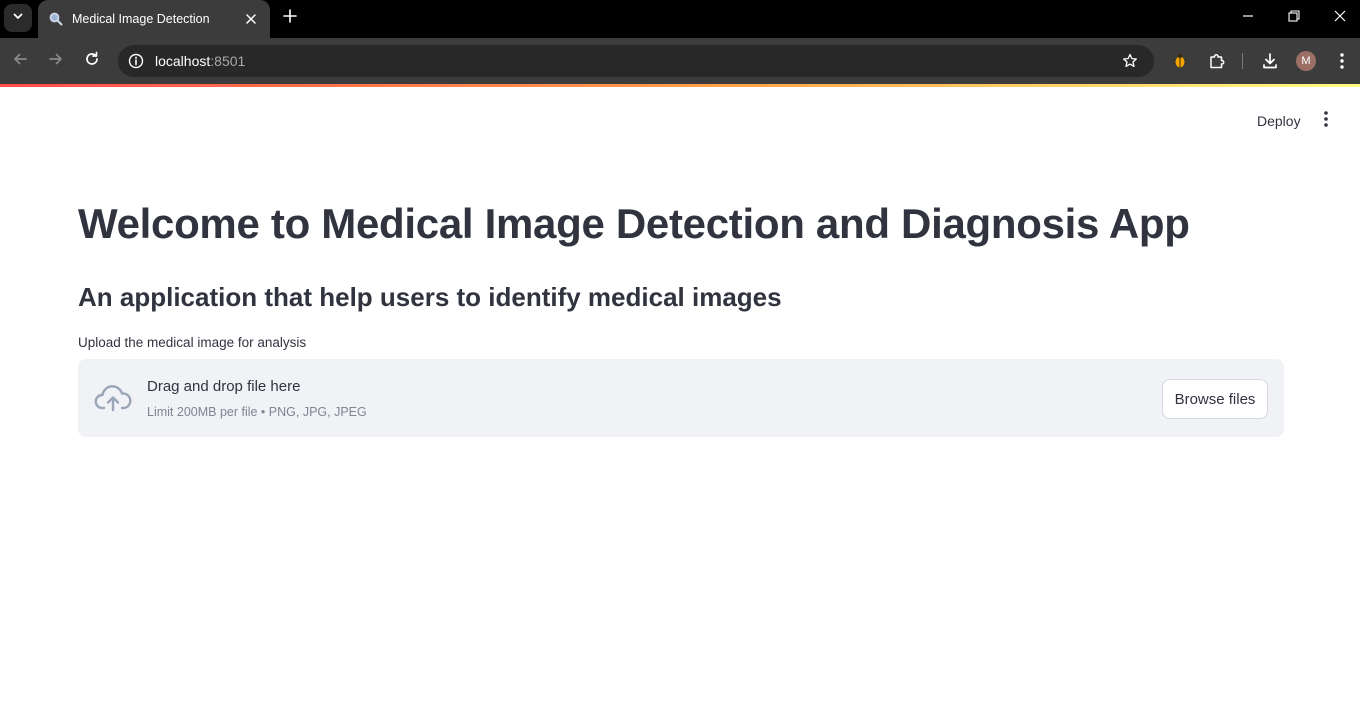 The width and height of the screenshot is (1360, 720). I want to click on plus-icon, so click(290, 18).